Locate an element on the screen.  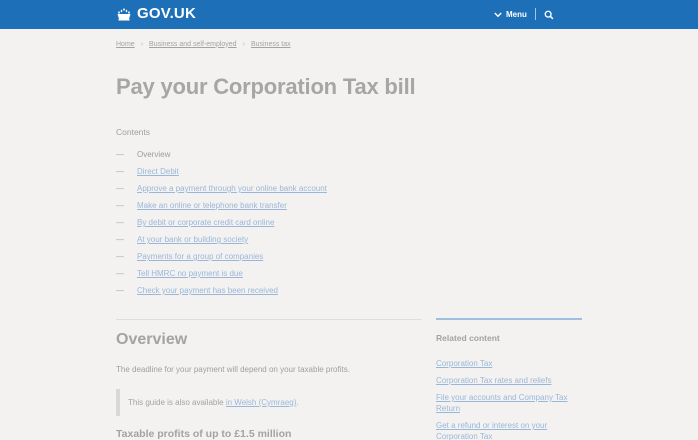
related-link-rates-reliefs: Corporation Tax rates and reliefs is located at coordinates (493, 380).